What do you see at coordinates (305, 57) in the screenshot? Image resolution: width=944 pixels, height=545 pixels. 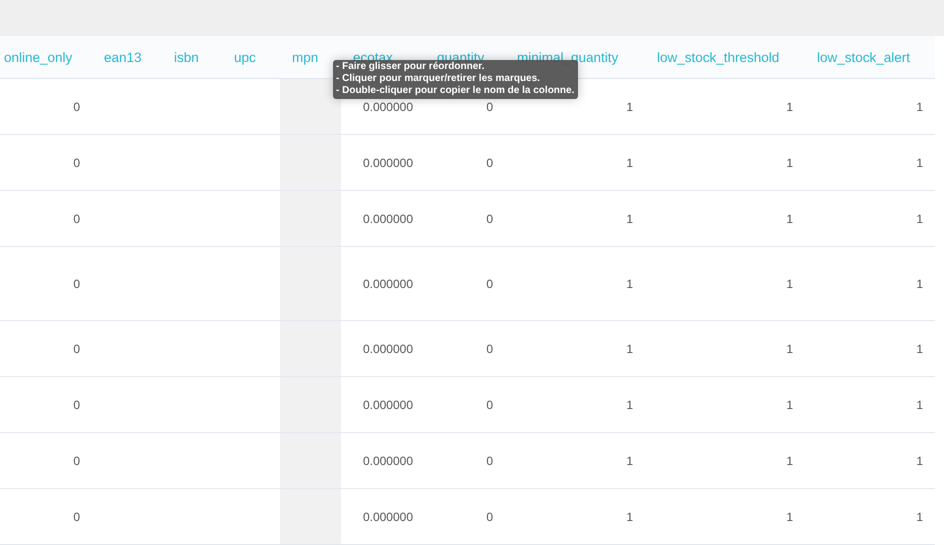 I see `column-header: mpn` at bounding box center [305, 57].